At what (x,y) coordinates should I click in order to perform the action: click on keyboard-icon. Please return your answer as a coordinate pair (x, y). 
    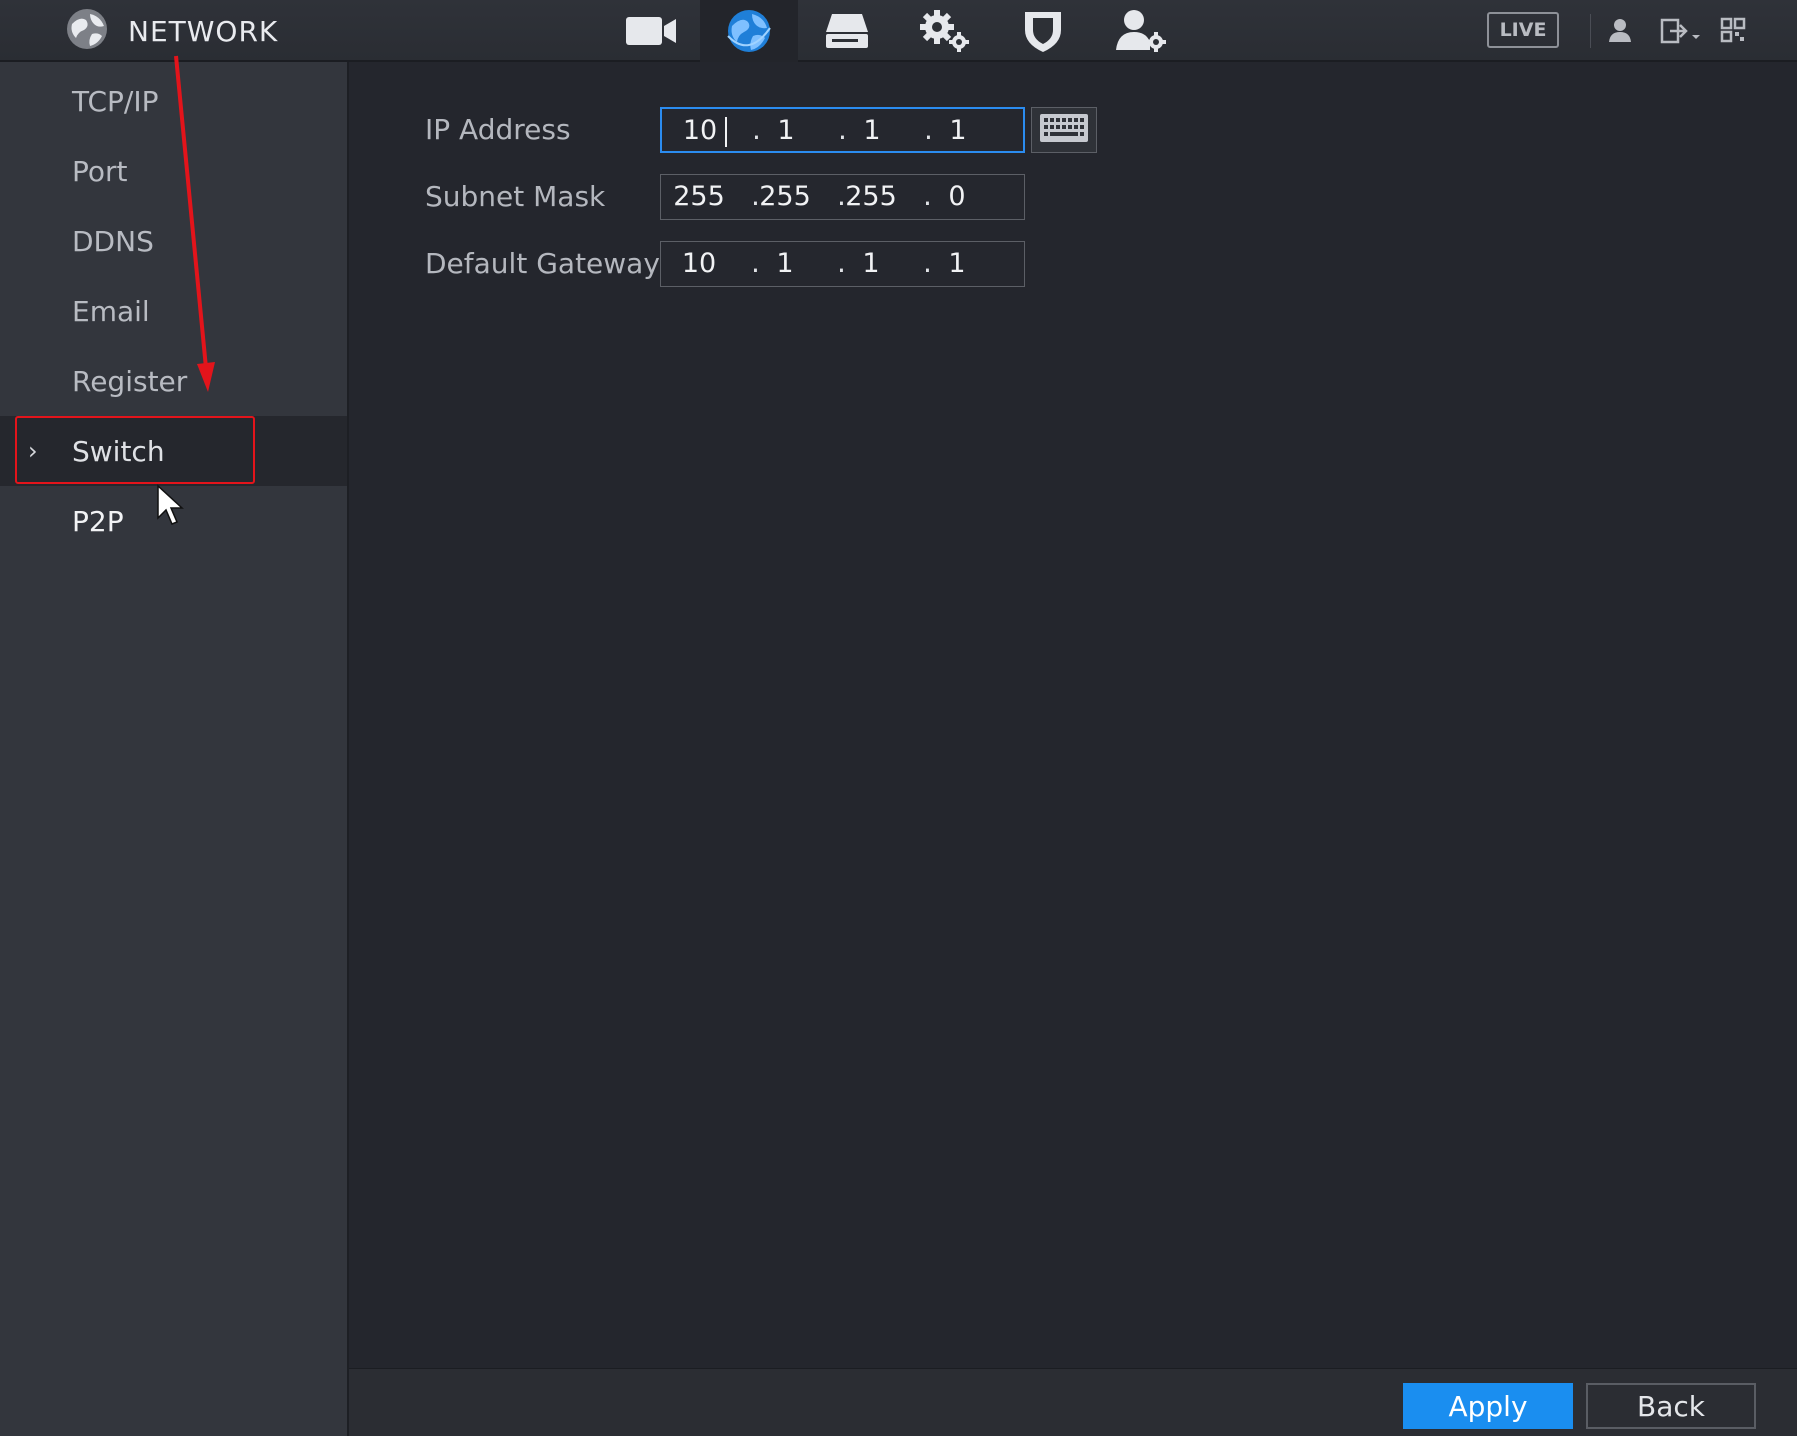
    Looking at the image, I should click on (1064, 130).